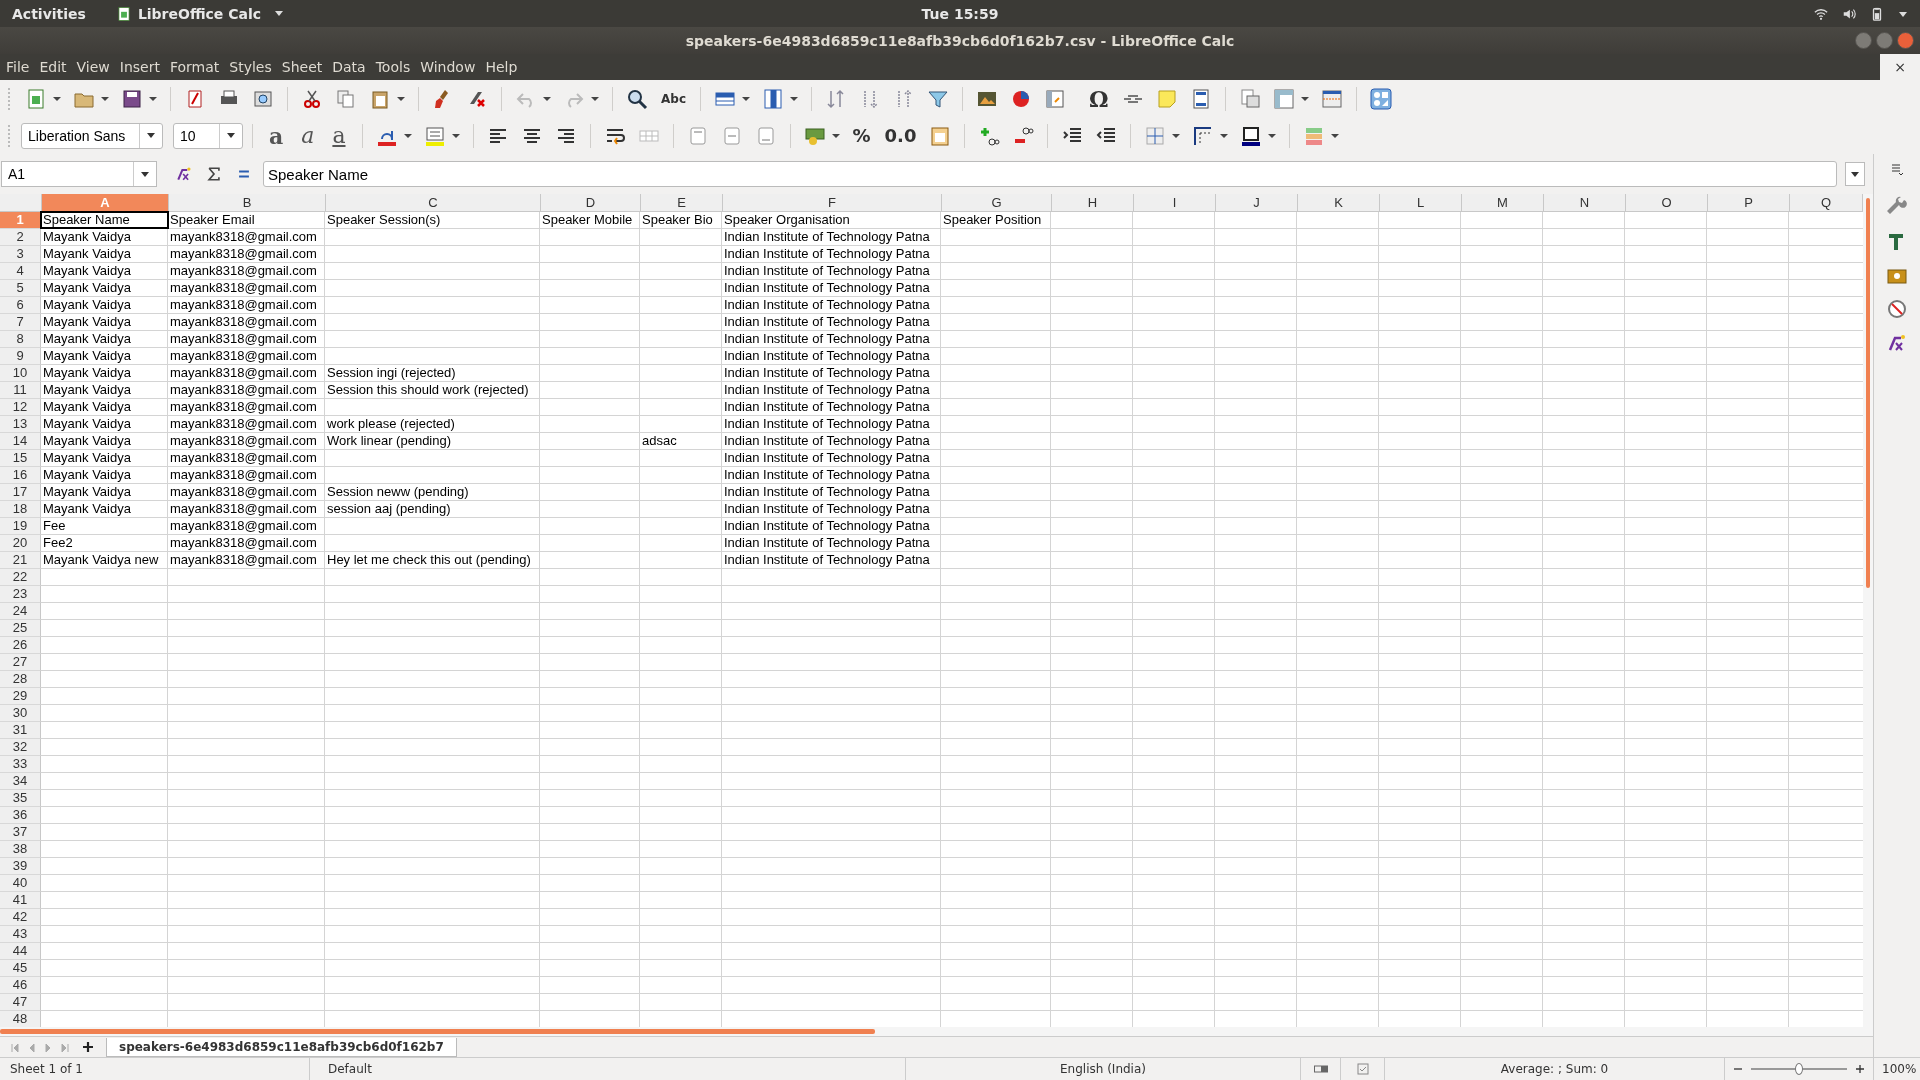  Describe the element at coordinates (20, 254) in the screenshot. I see `row-header: 3` at that location.